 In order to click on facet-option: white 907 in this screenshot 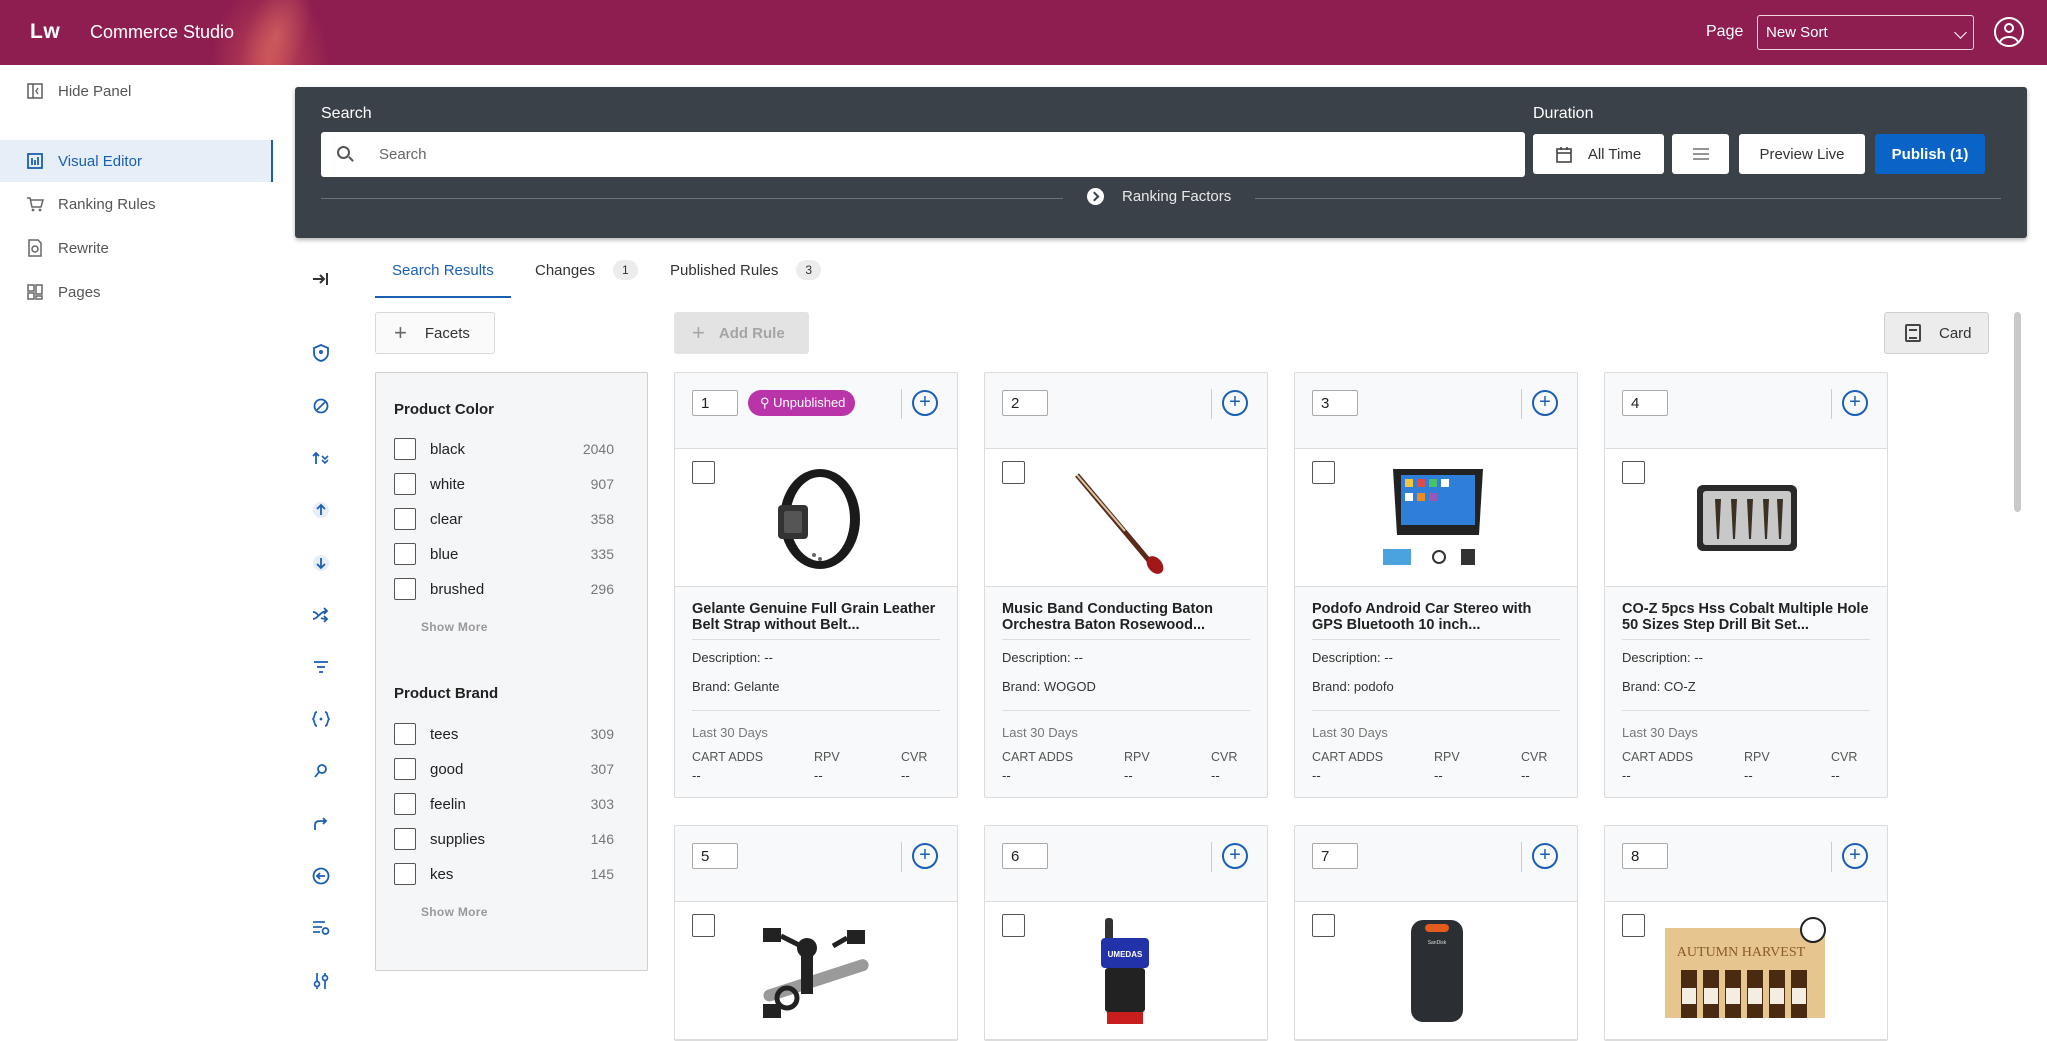, I will do `click(504, 484)`.